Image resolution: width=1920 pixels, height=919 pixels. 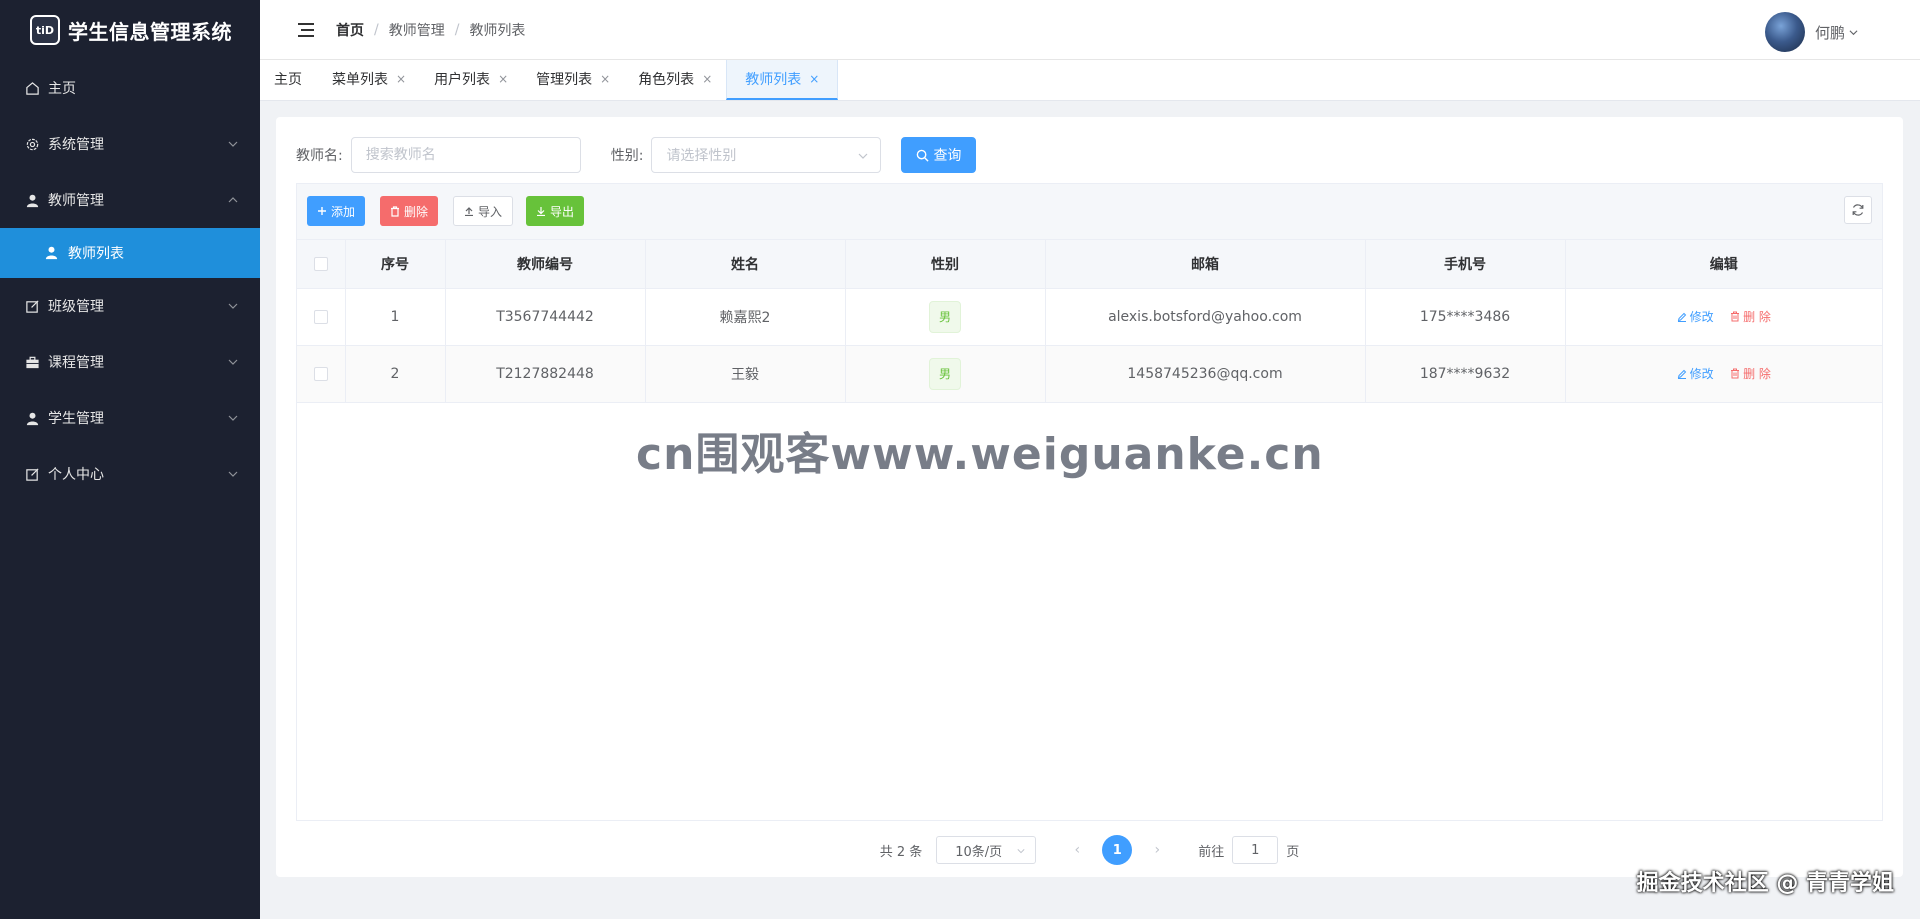 What do you see at coordinates (1465, 264) in the screenshot?
I see `column-header: 手机号` at bounding box center [1465, 264].